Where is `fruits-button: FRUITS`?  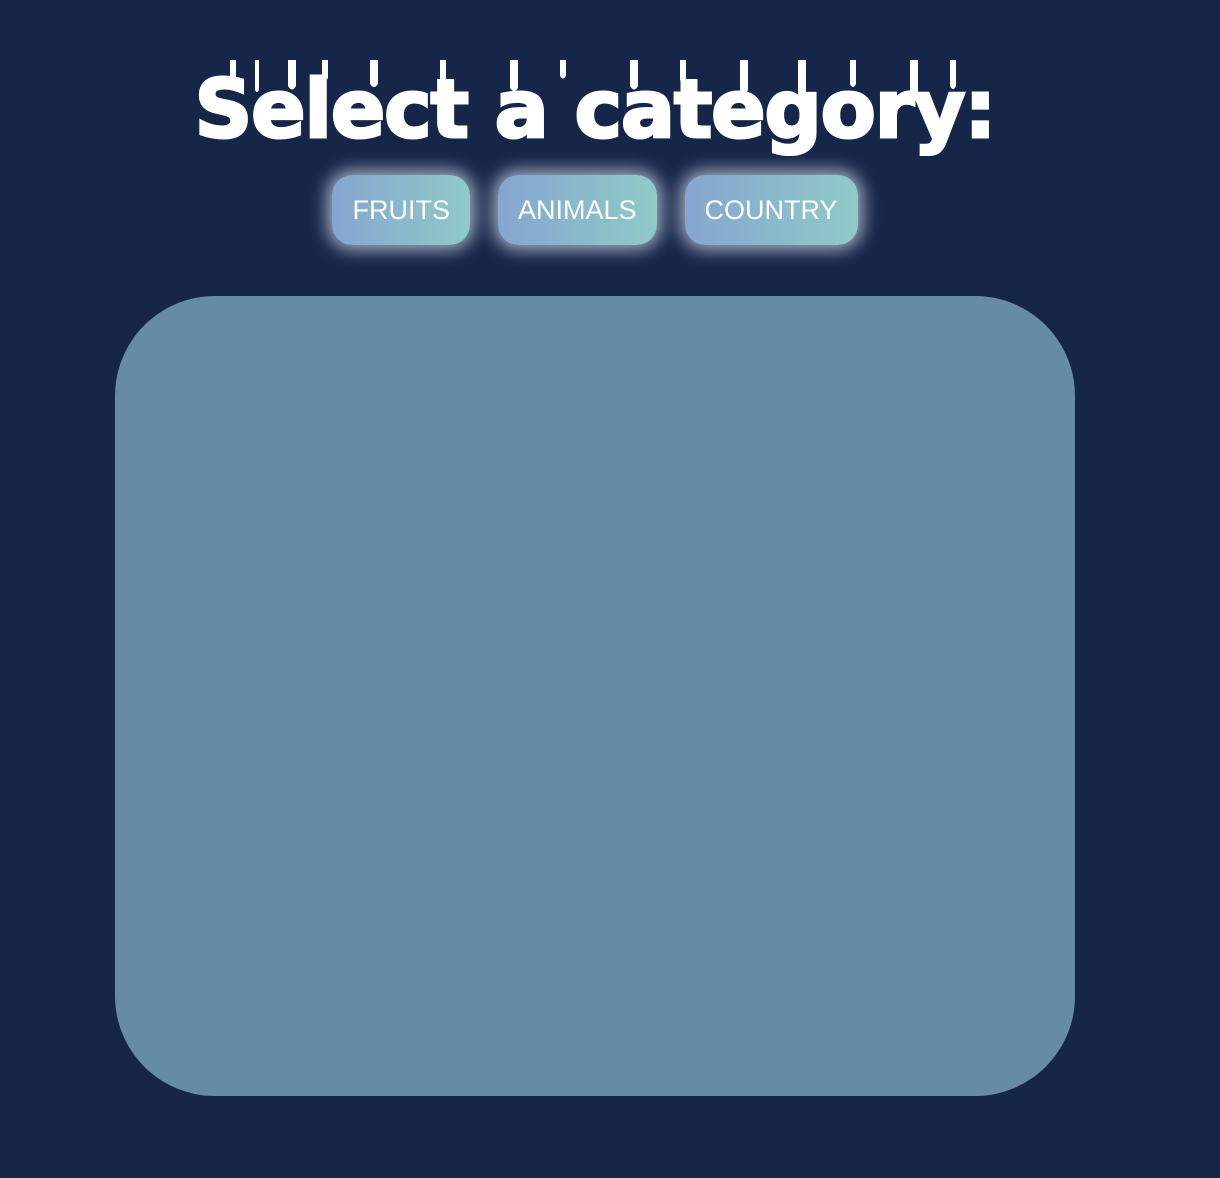 fruits-button: FRUITS is located at coordinates (401, 210).